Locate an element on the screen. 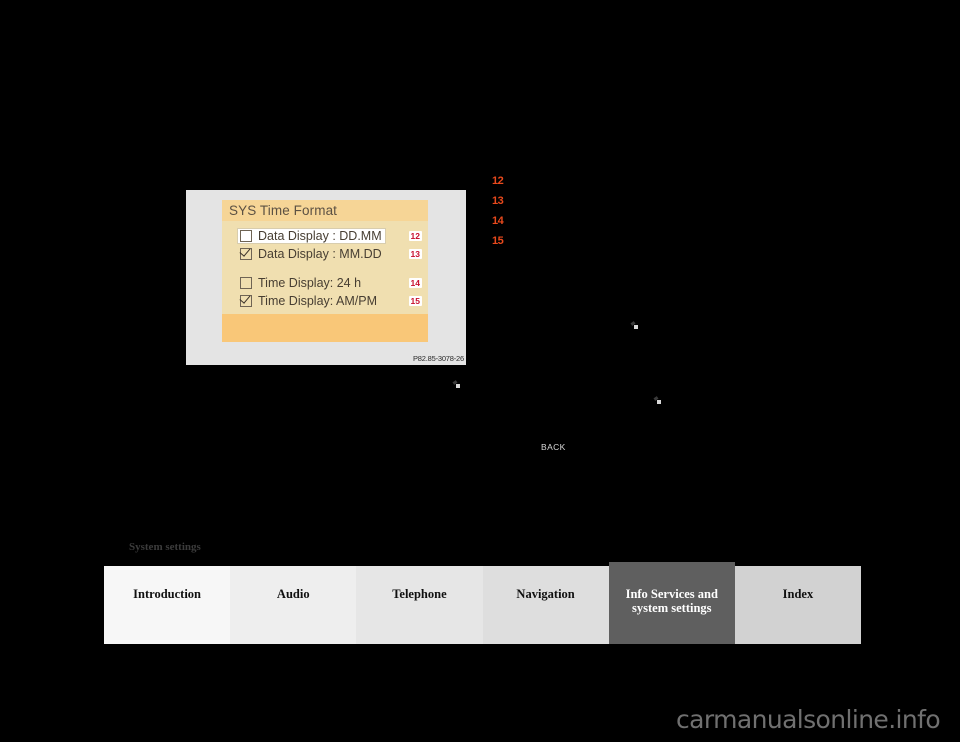  step-marker: 14 is located at coordinates (498, 221).